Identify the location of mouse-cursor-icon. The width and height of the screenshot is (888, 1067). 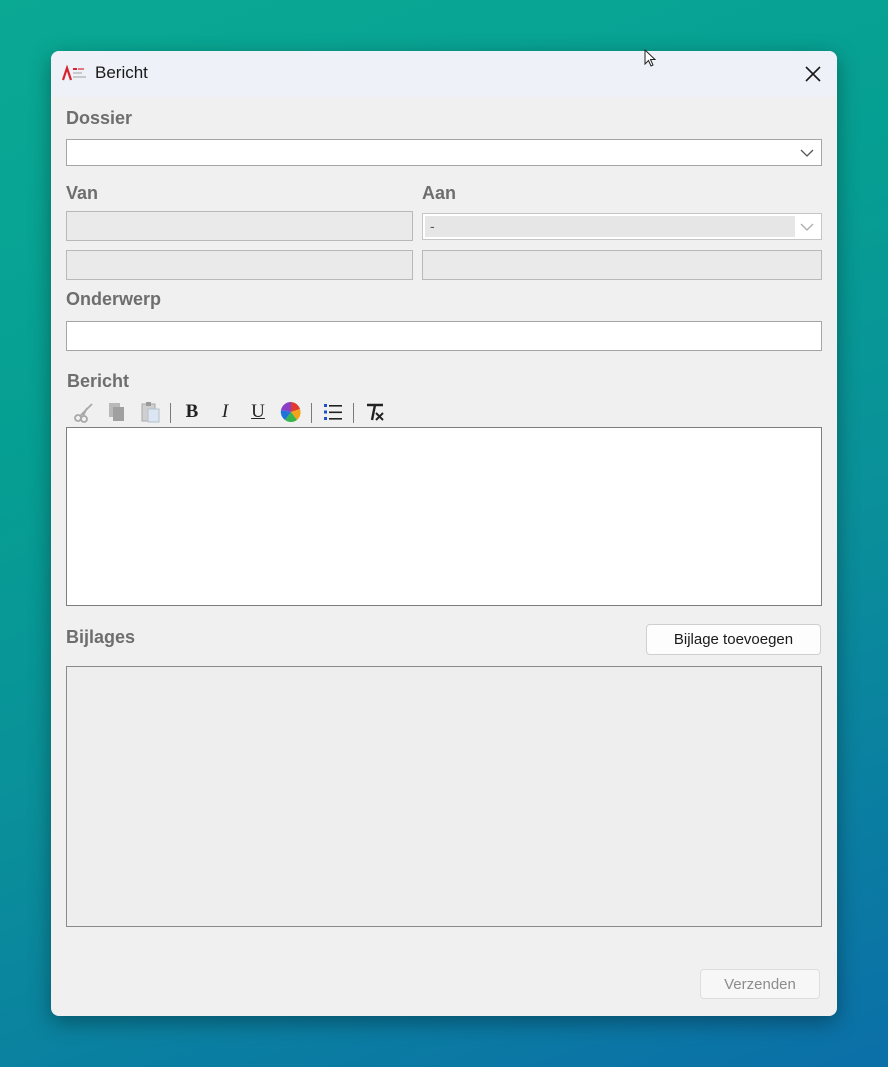
(650, 58).